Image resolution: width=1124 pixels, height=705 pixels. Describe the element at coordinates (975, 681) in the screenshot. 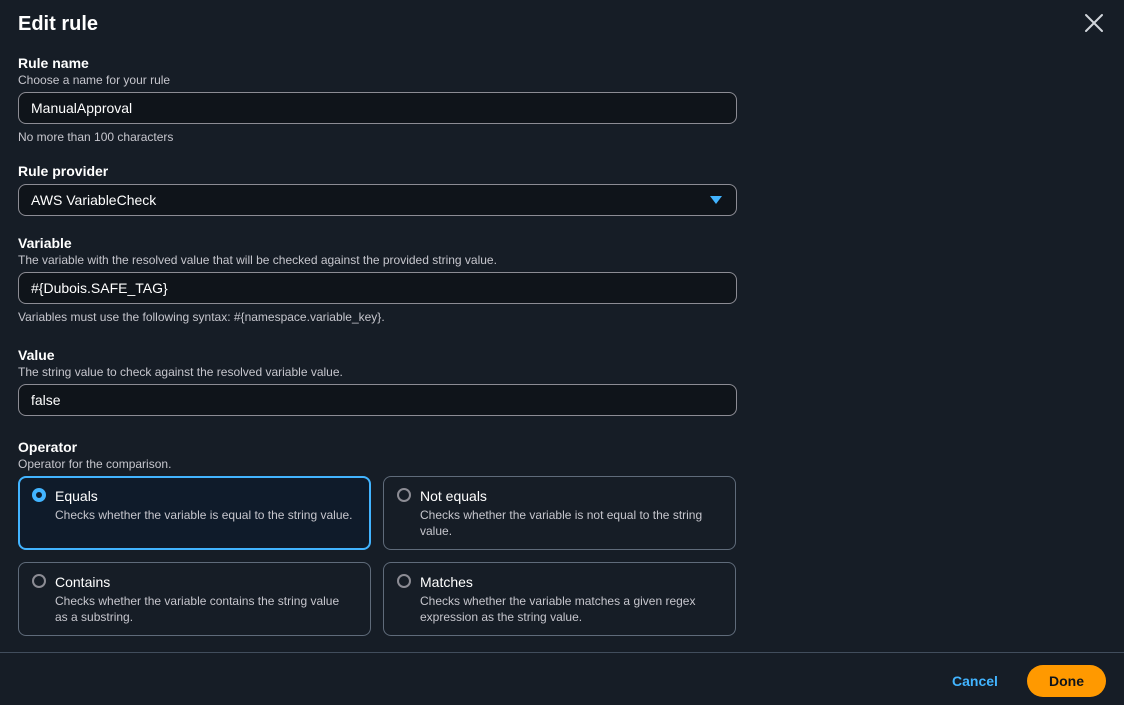

I see `cancel-button: Cancel` at that location.